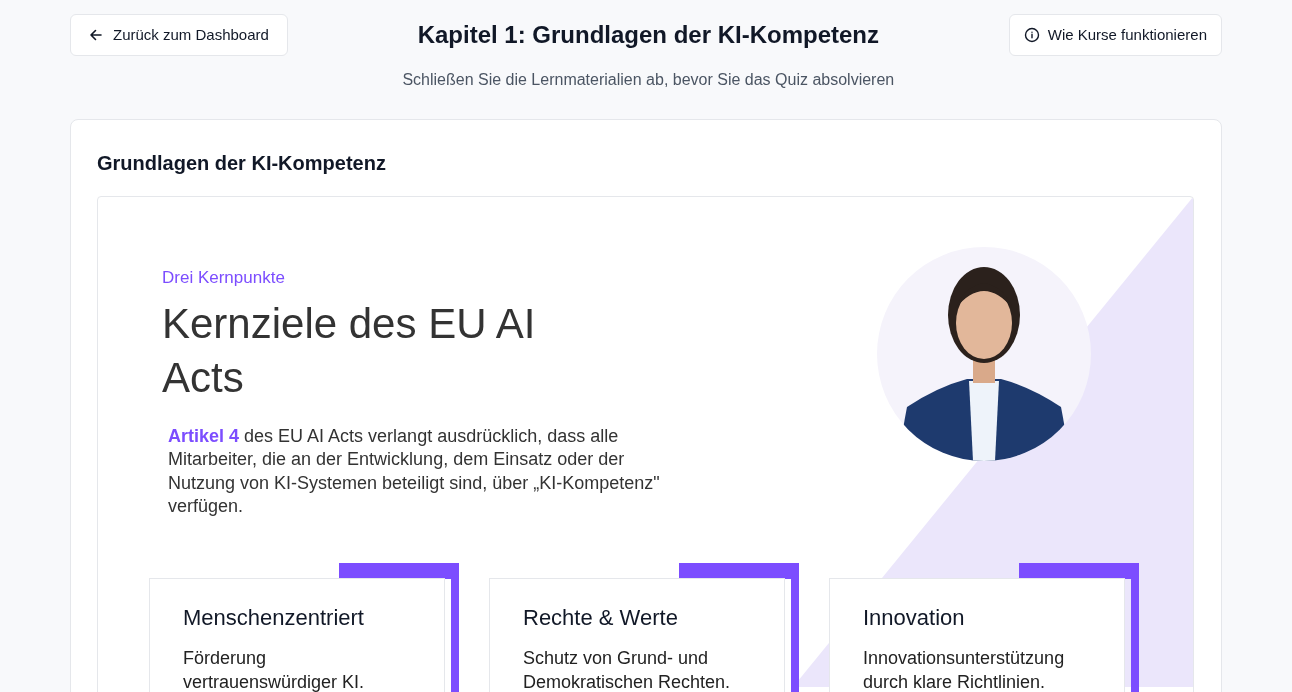 This screenshot has height=692, width=1292. What do you see at coordinates (274, 669) in the screenshot?
I see `point-text: Förderung vertrauenswürdiger KI.` at bounding box center [274, 669].